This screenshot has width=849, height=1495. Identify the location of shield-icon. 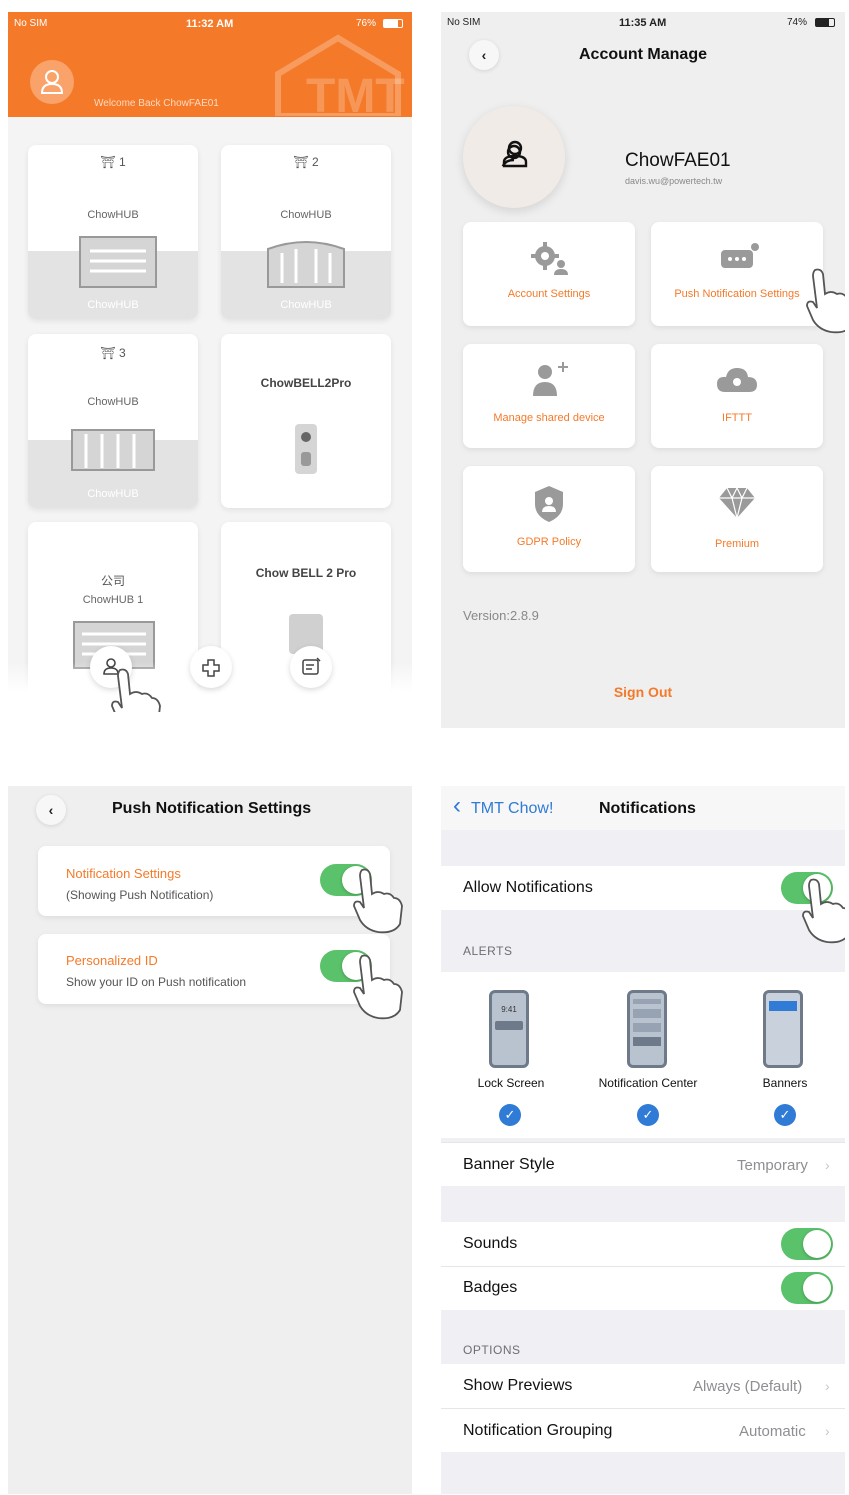
(549, 504).